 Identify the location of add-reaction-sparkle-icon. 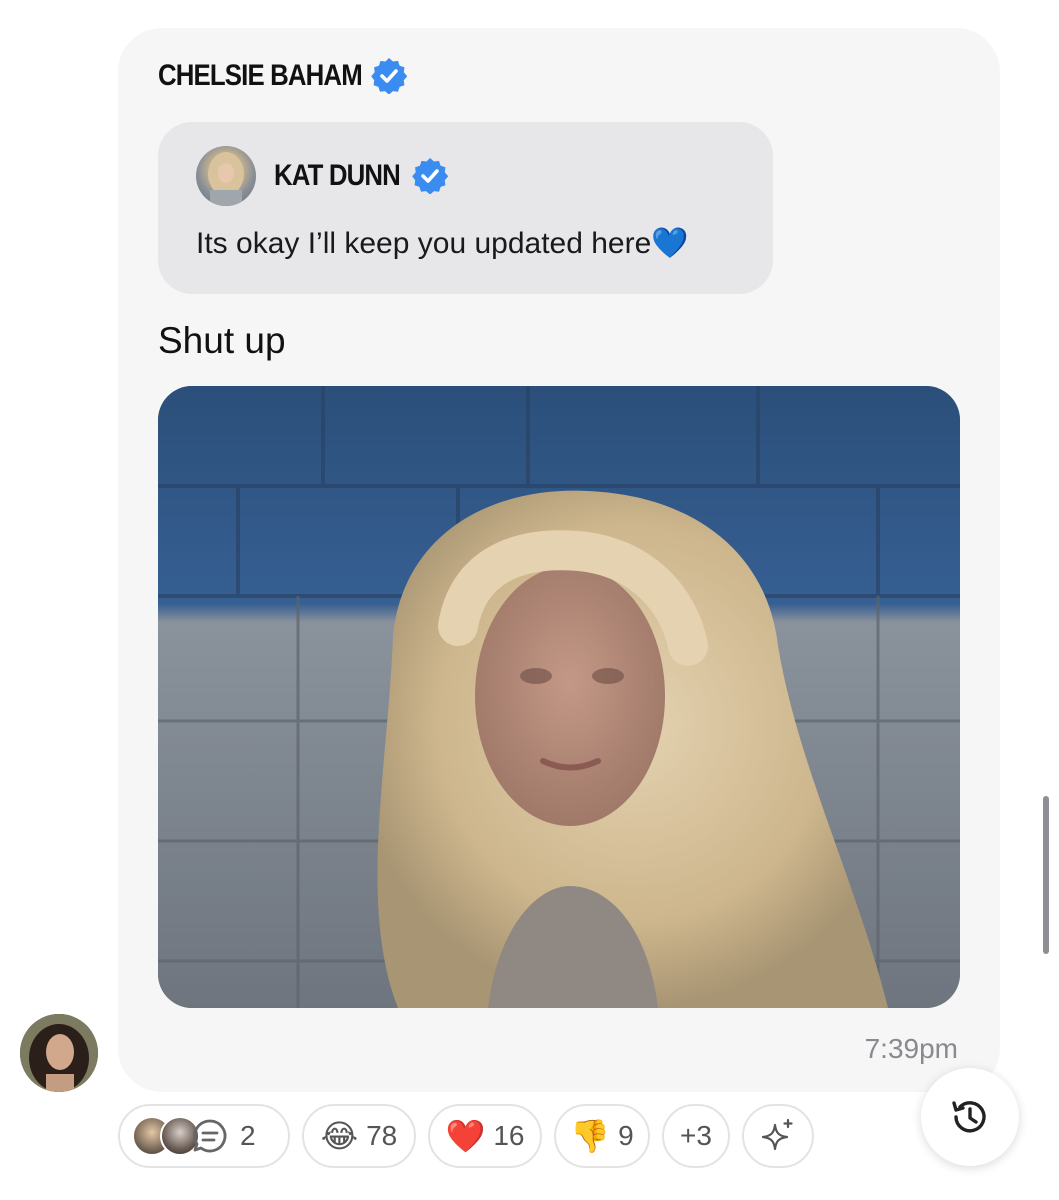
(777, 1134).